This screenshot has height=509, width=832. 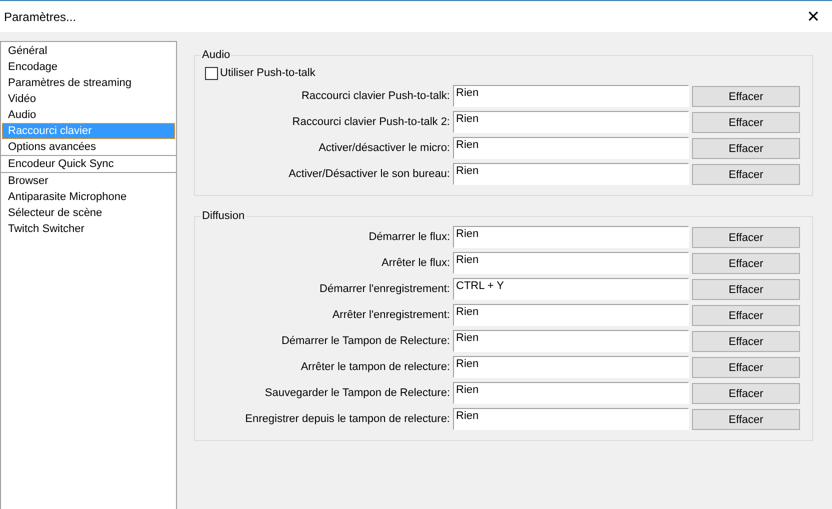 What do you see at coordinates (390, 315) in the screenshot?
I see `hotkey-label: Arrêter l'enregistrement:` at bounding box center [390, 315].